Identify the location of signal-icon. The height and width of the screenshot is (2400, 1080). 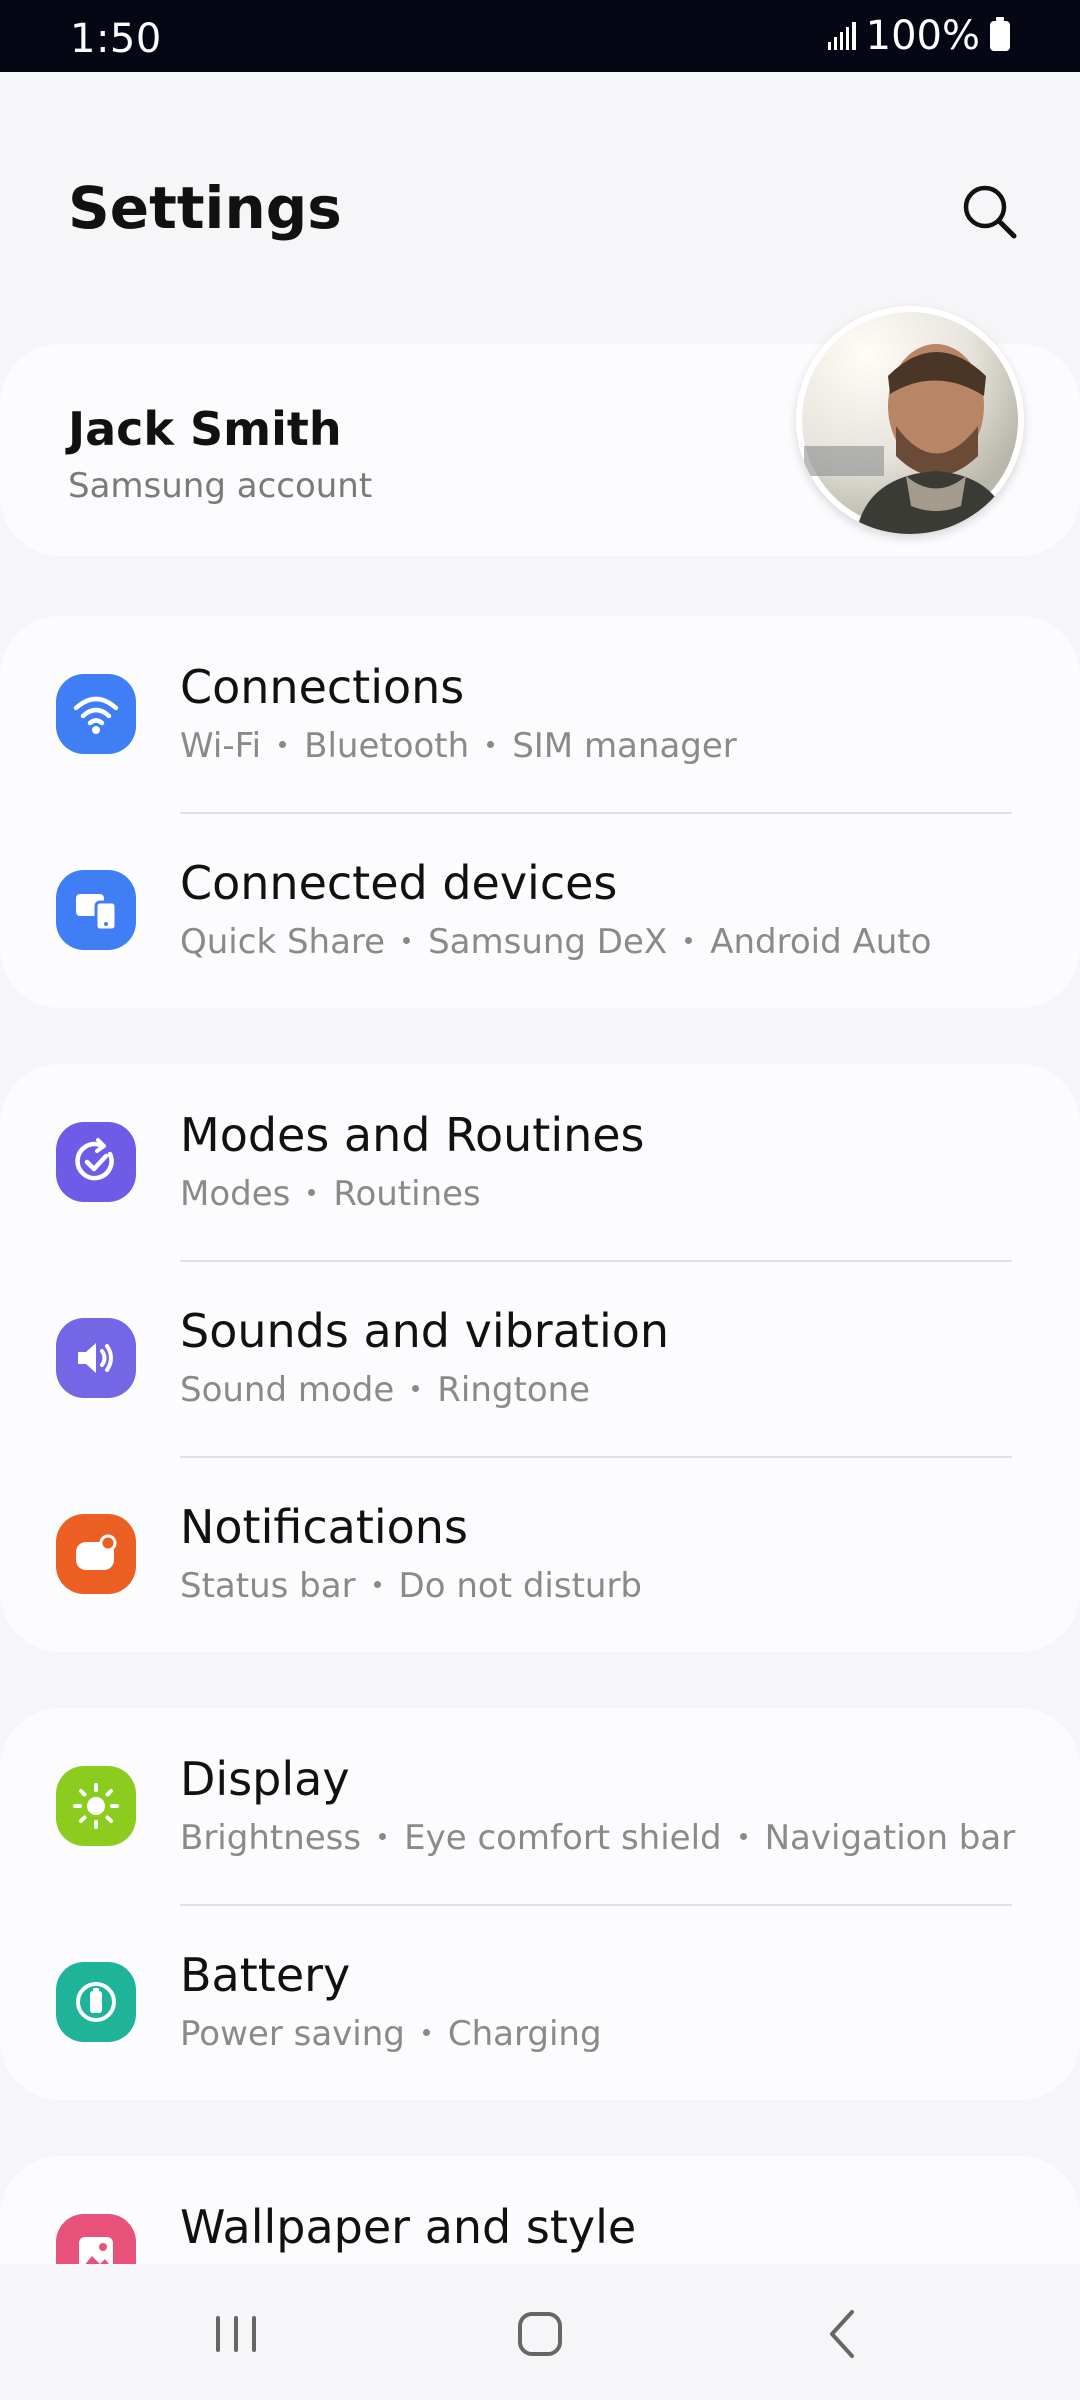
(841, 36).